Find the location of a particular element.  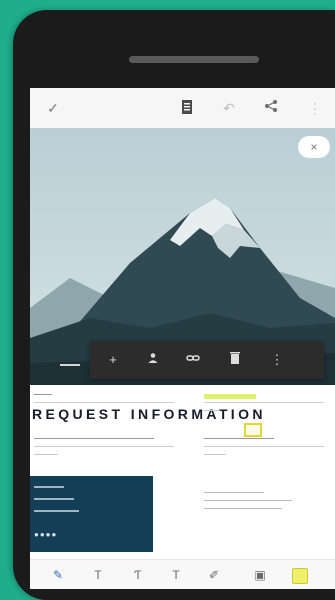

image-icon: ▣ is located at coordinates (260, 575).